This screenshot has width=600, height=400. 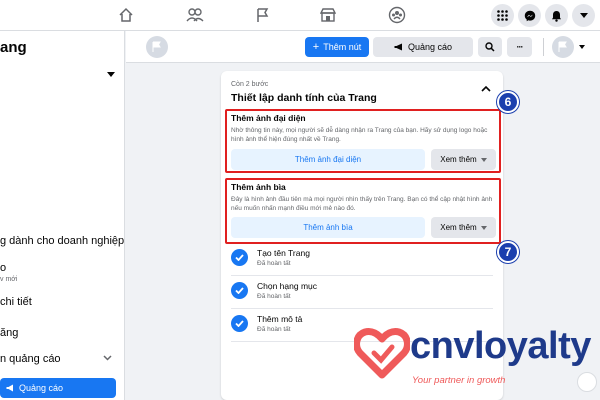 I want to click on account-switcher-avatar, so click(x=563, y=47).